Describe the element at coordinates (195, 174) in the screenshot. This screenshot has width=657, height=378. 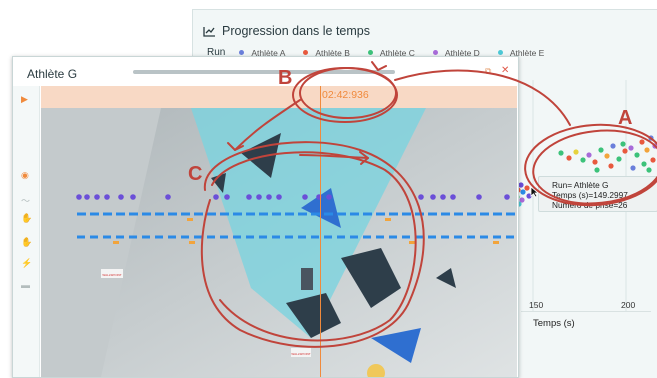
I see `annotation-label-c: C` at that location.